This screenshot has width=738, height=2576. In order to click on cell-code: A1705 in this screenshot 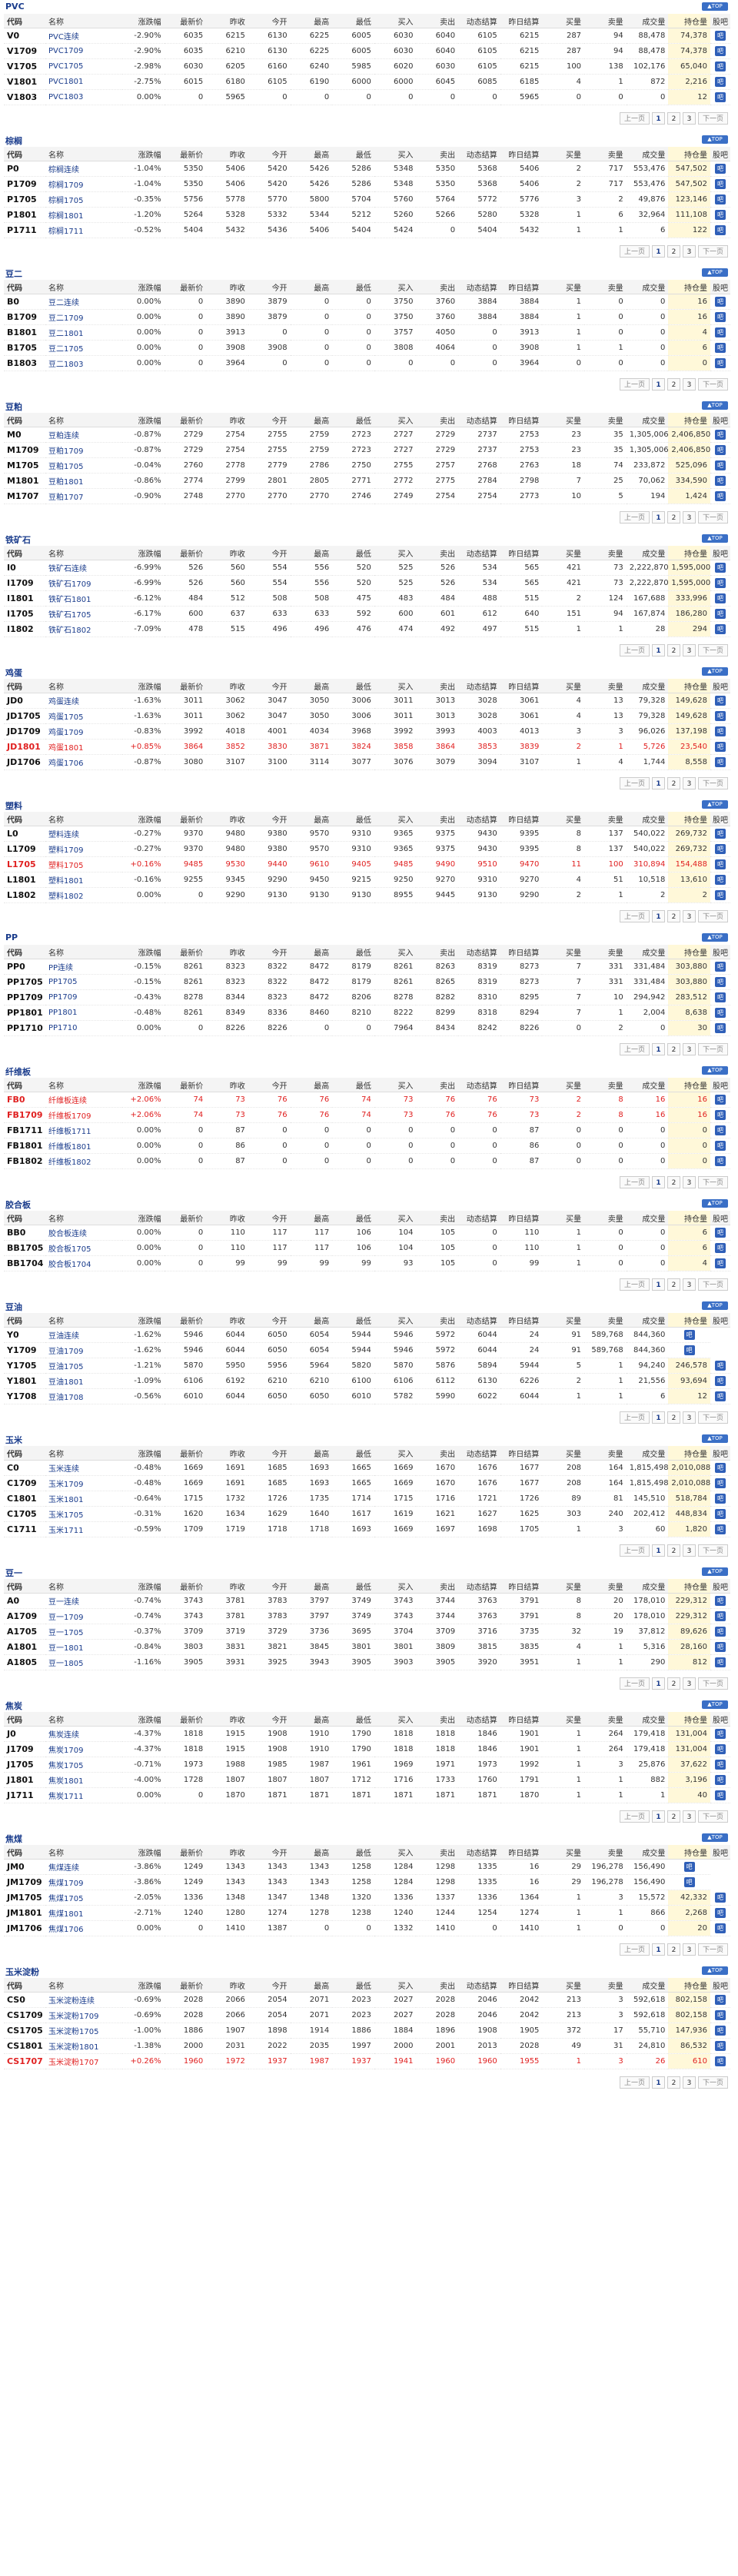, I will do `click(24, 1632)`.